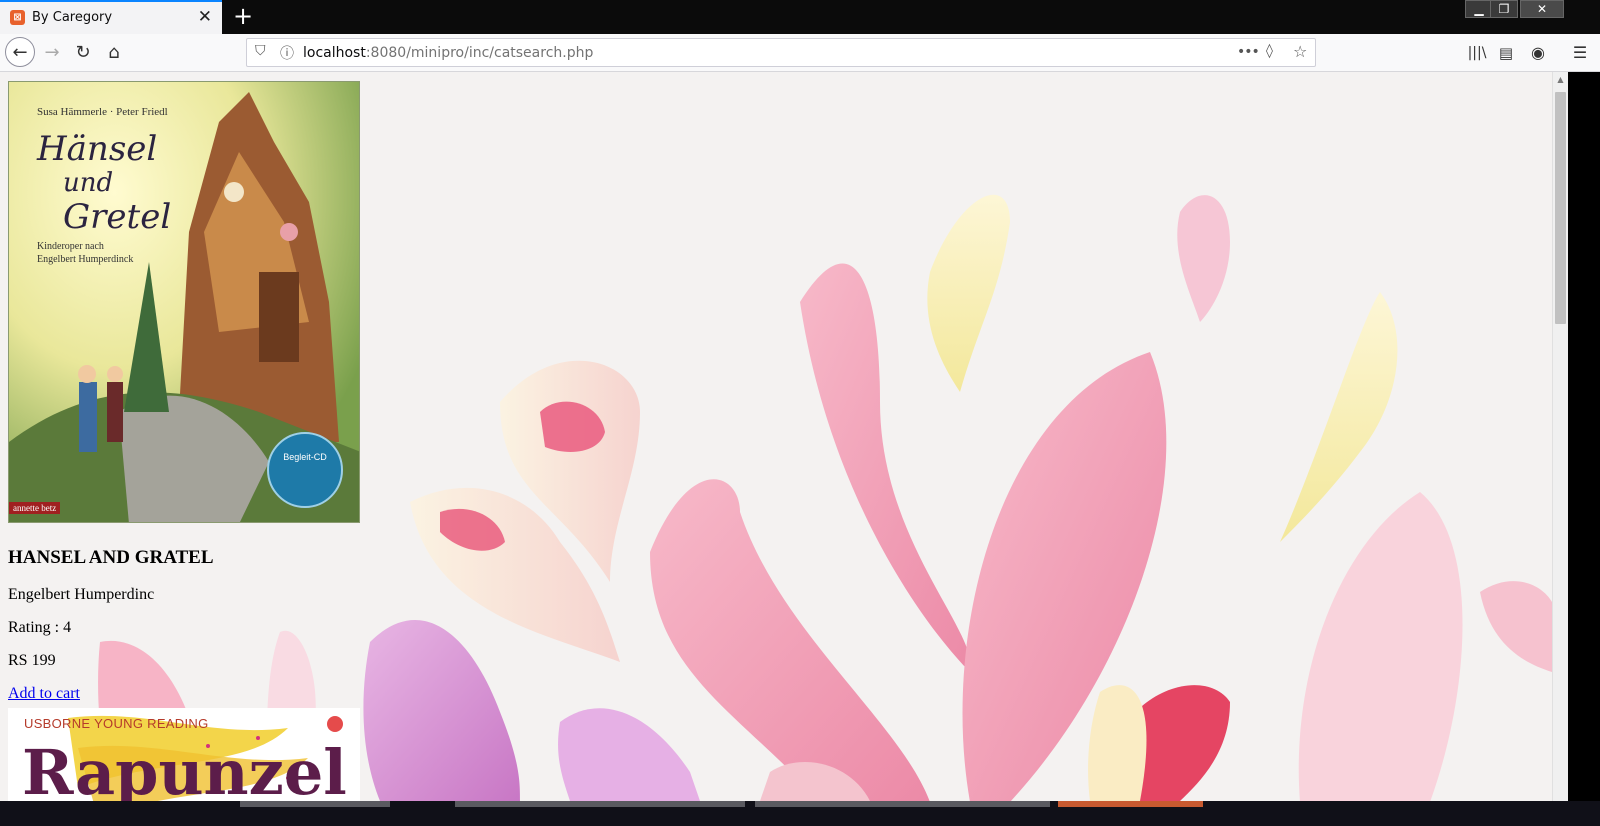  What do you see at coordinates (85, 259) in the screenshot?
I see `cover-subtitle-line: Engelbert Humperdinck` at bounding box center [85, 259].